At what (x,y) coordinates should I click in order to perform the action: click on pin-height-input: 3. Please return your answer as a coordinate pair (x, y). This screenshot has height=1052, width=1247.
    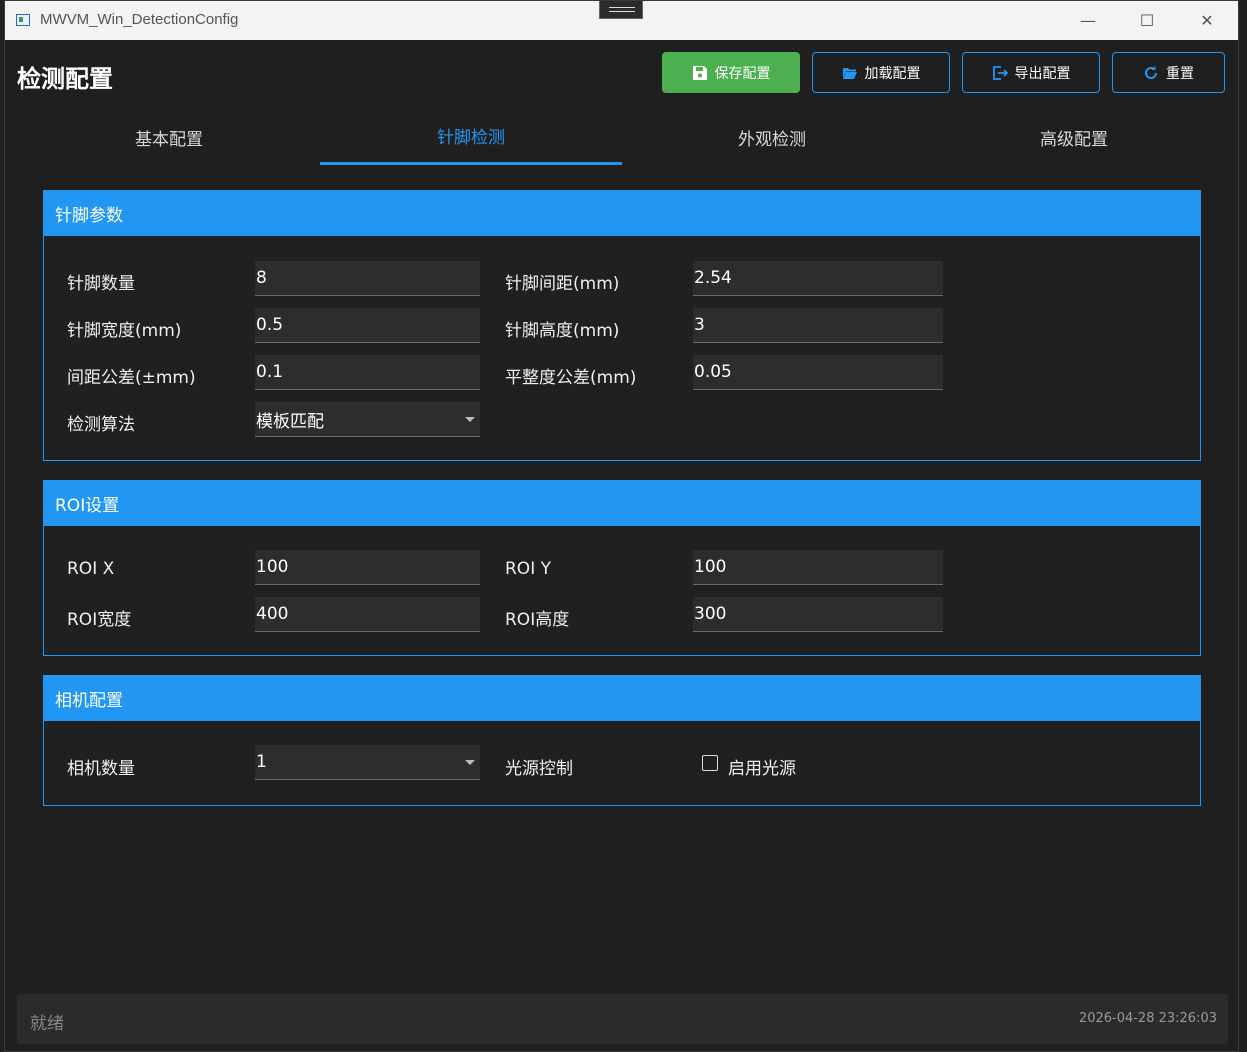
    Looking at the image, I should click on (818, 325).